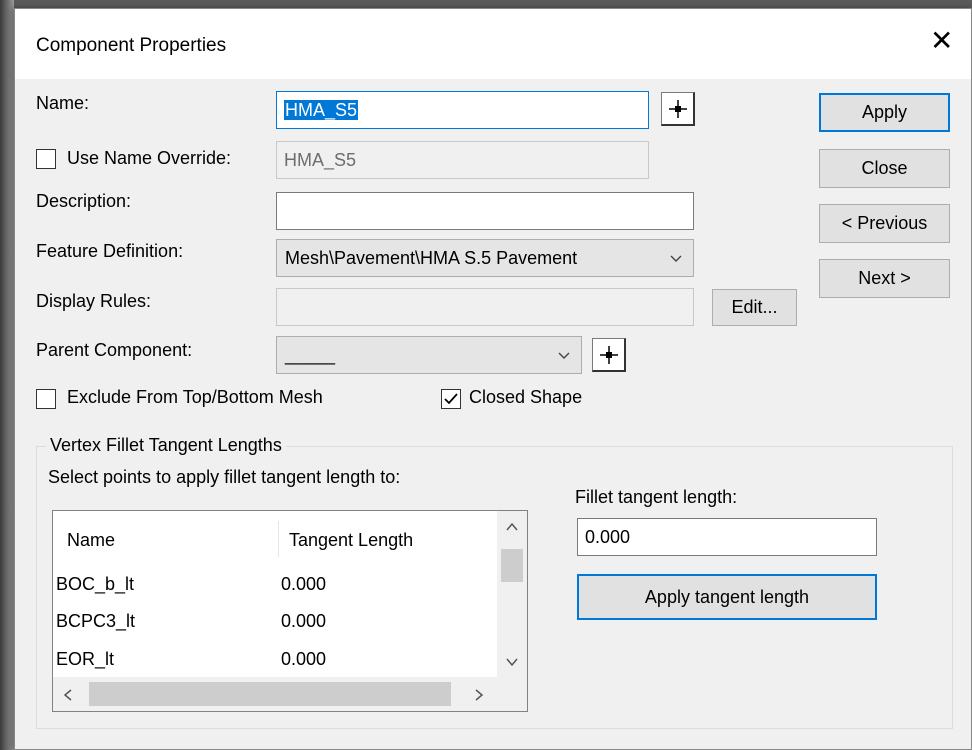 The width and height of the screenshot is (972, 750). What do you see at coordinates (131, 45) in the screenshot?
I see `dialog-title: Component Properties` at bounding box center [131, 45].